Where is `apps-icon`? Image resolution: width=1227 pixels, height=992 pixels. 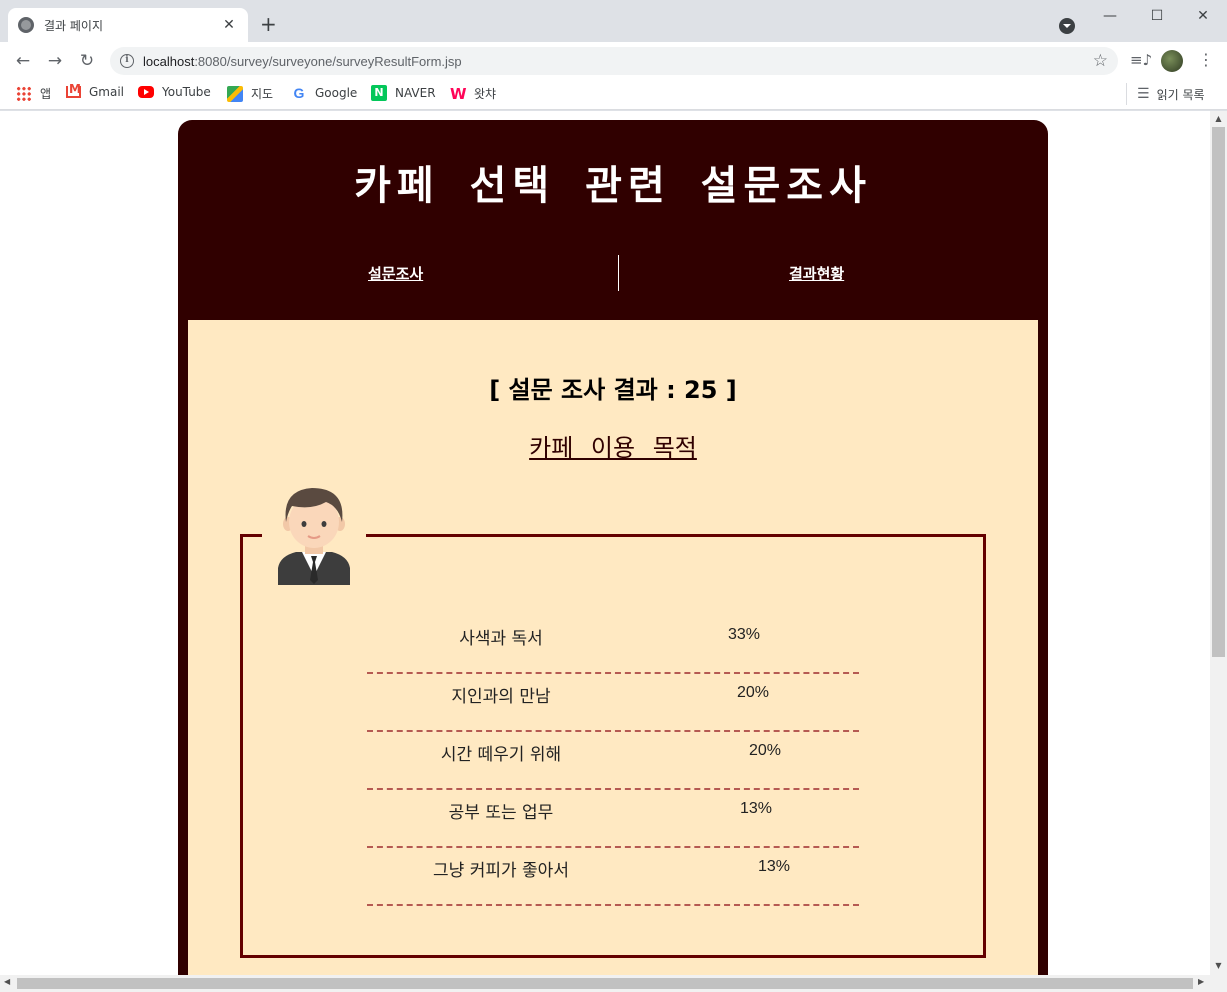
apps-icon is located at coordinates (24, 93).